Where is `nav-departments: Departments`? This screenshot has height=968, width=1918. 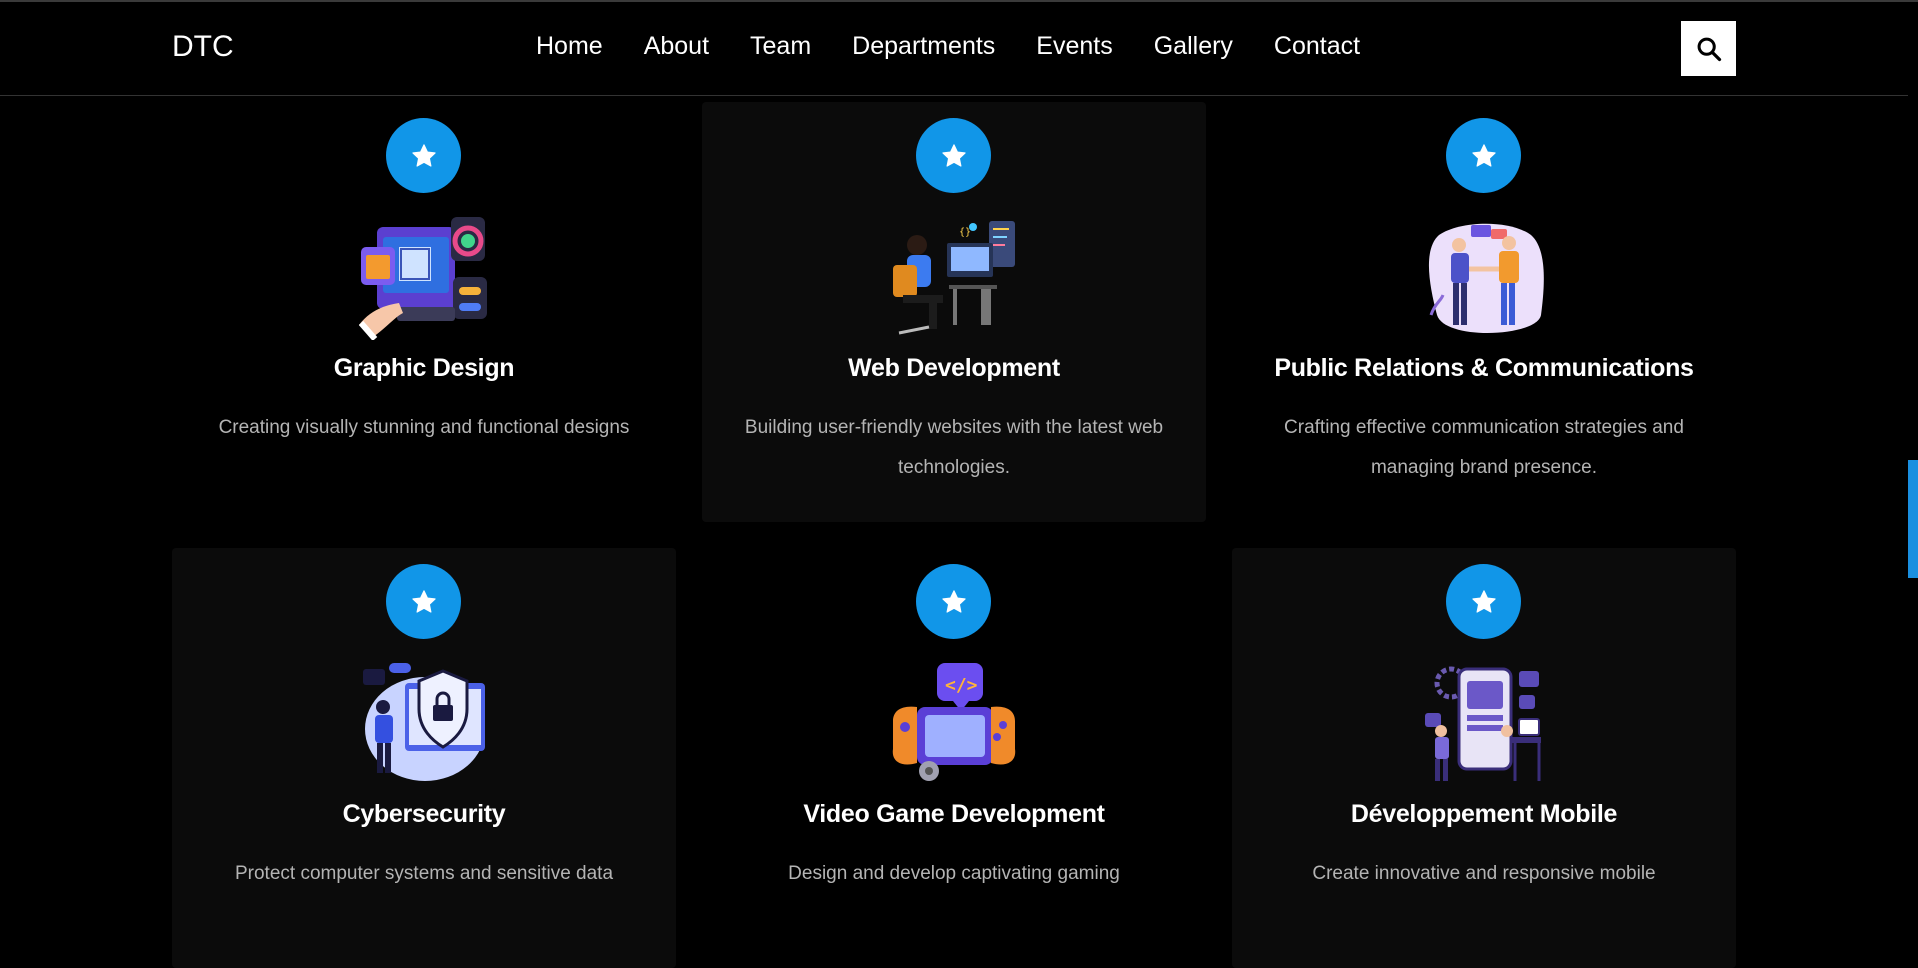 nav-departments: Departments is located at coordinates (923, 46).